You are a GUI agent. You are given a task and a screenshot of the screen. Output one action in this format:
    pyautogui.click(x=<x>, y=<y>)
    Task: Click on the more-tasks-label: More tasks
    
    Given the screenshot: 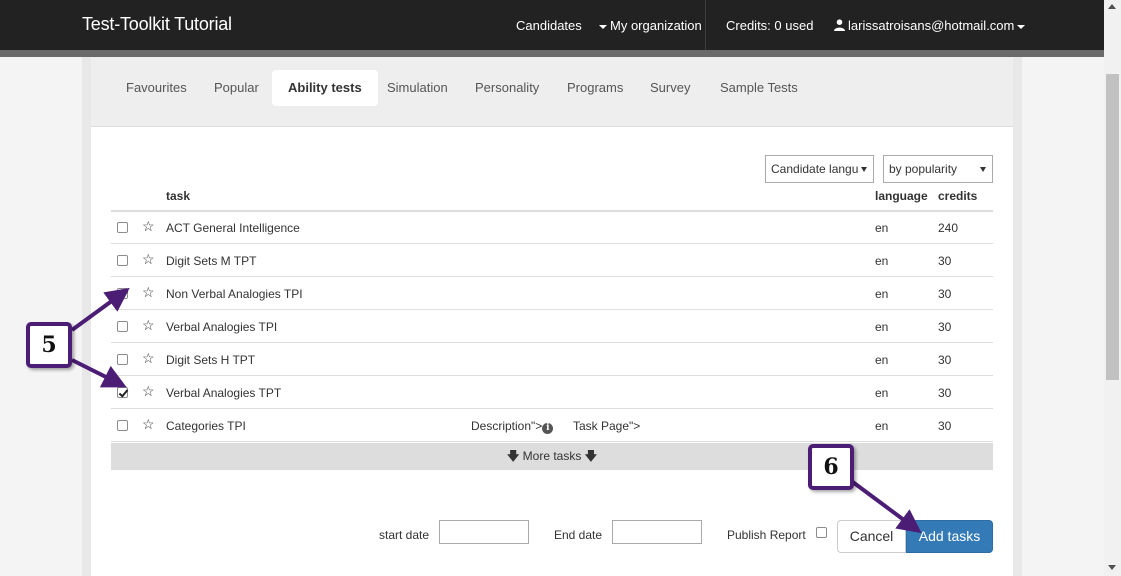 What is the action you would take?
    pyautogui.click(x=552, y=456)
    